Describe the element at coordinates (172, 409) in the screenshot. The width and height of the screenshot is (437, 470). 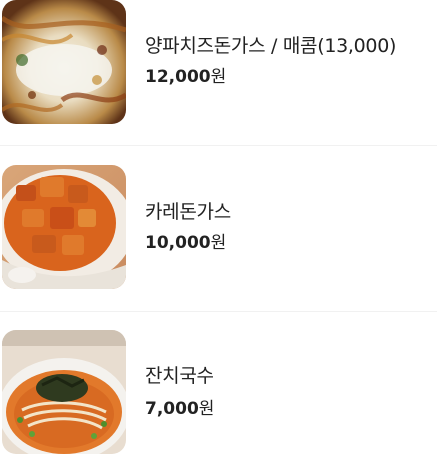
I see `price-value: 7,000` at that location.